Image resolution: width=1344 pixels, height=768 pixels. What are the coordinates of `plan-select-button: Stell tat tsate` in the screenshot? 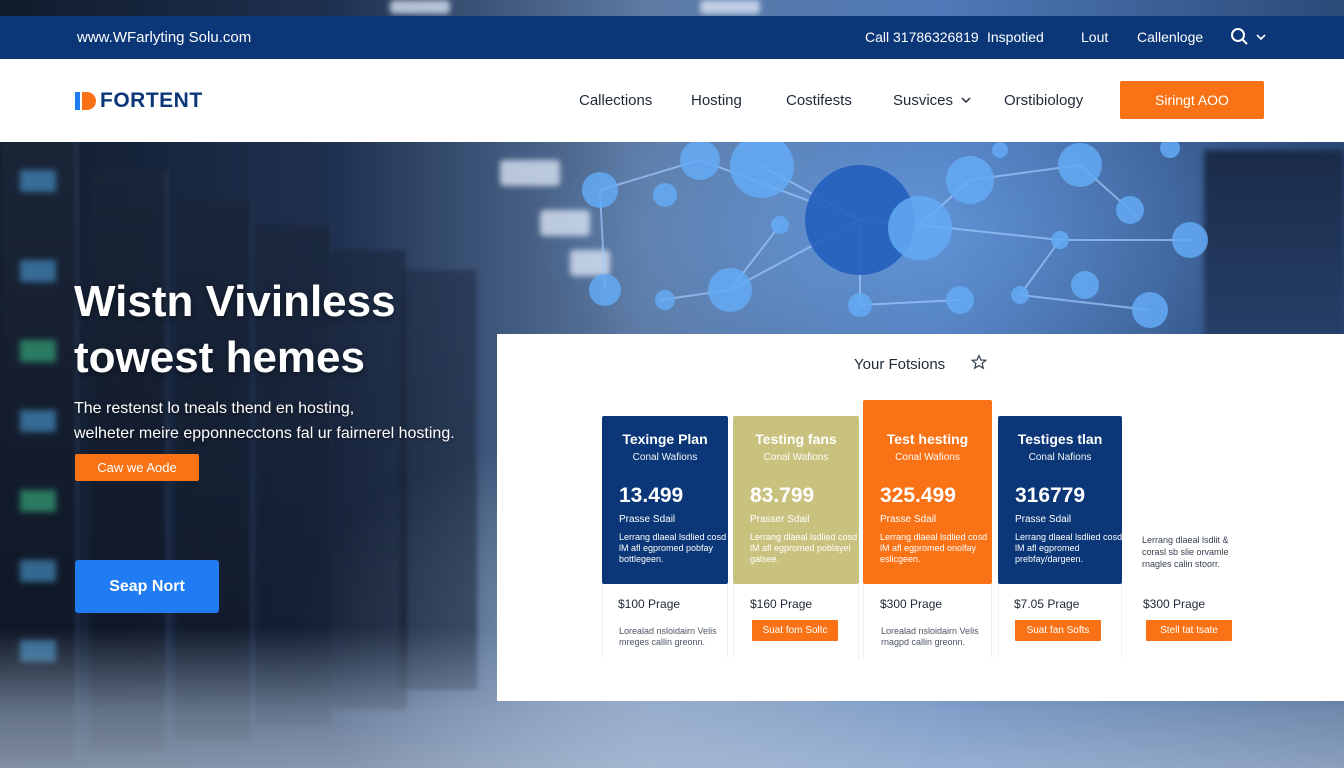 It's located at (1189, 630).